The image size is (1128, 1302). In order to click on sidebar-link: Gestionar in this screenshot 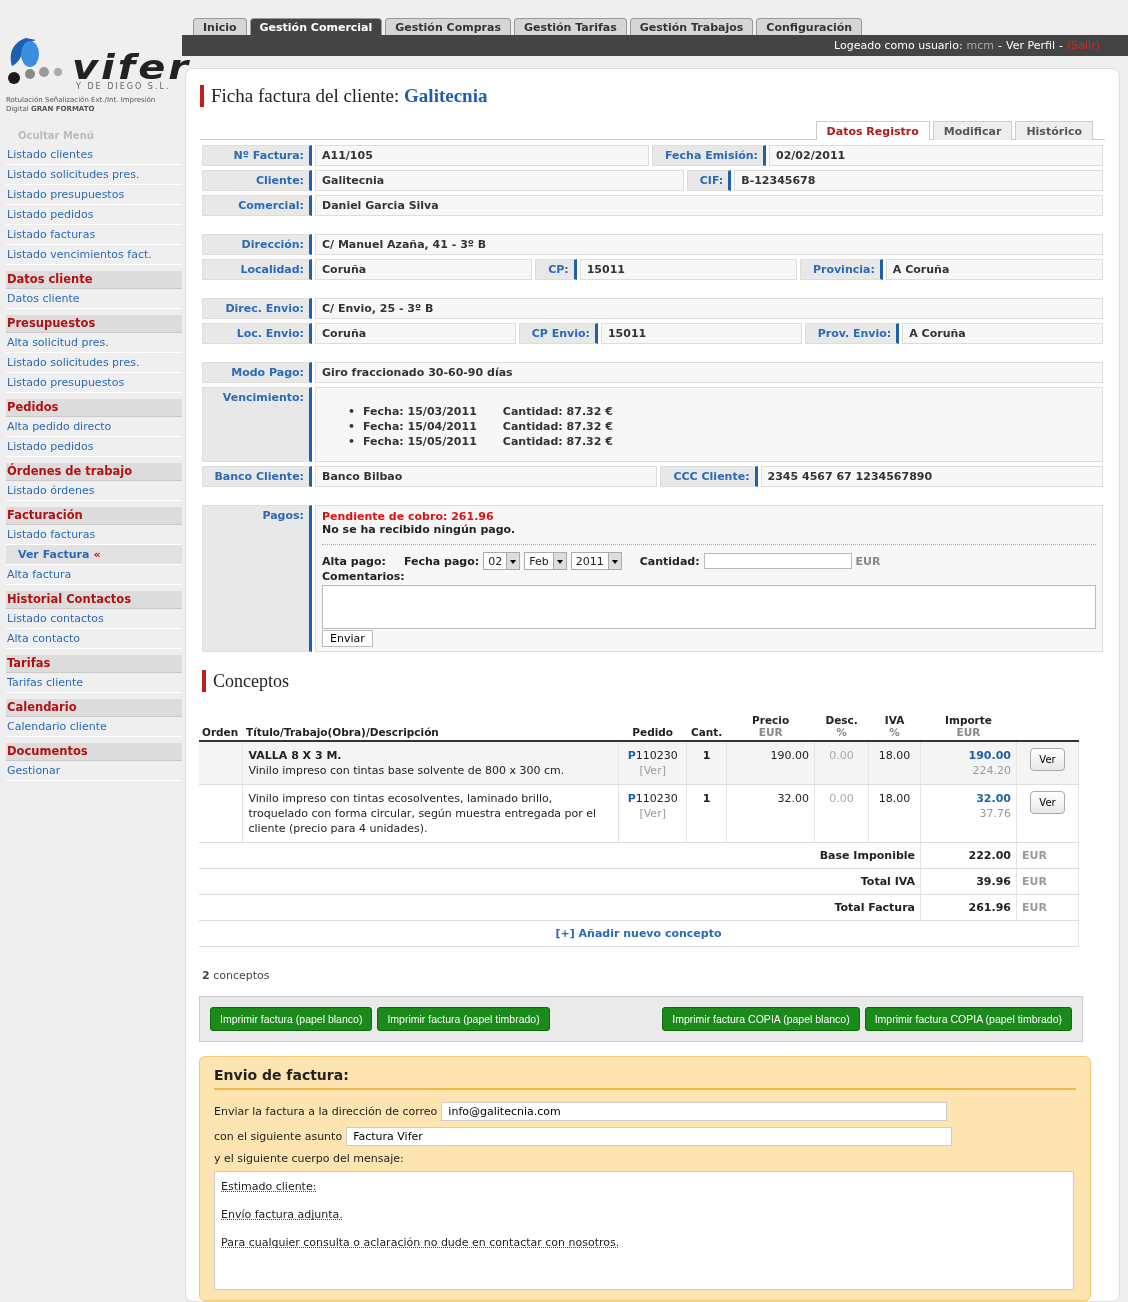, I will do `click(94, 771)`.